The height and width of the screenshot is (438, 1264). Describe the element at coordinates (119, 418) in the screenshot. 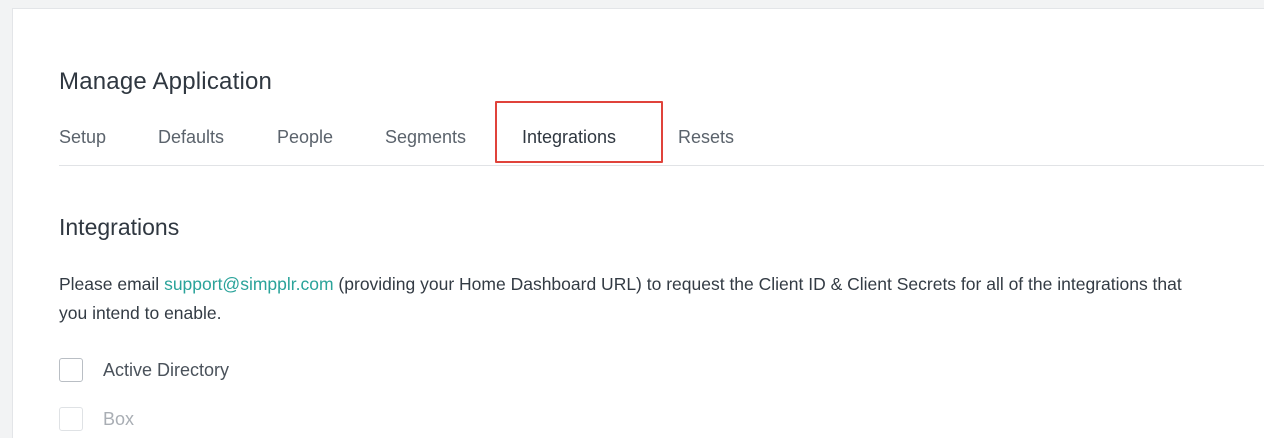

I see `box-label: Box` at that location.